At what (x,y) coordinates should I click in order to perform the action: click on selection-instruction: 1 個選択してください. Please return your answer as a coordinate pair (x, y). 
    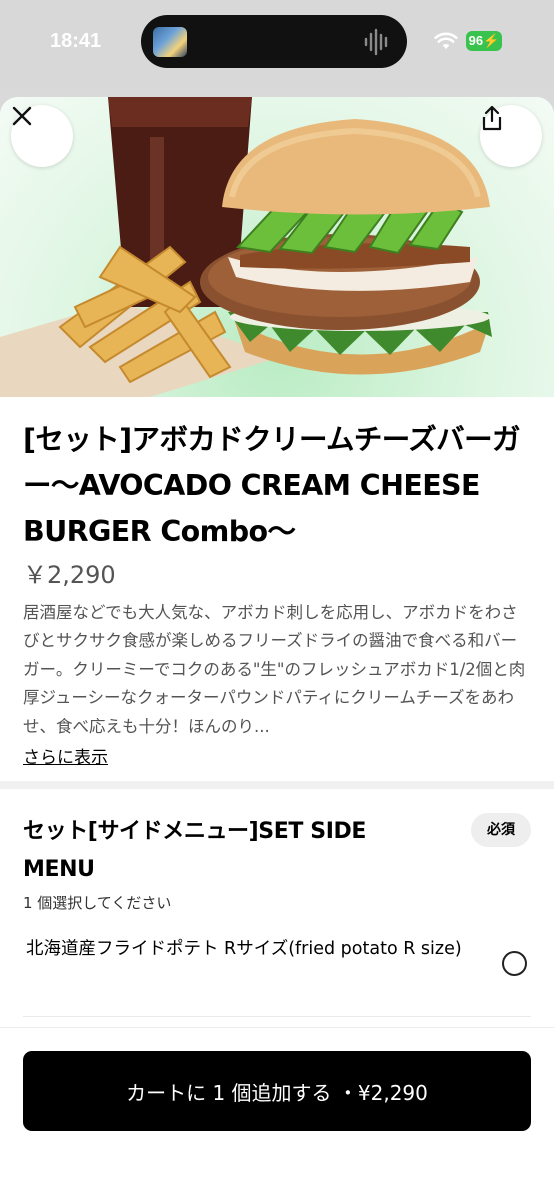
    Looking at the image, I should click on (97, 903).